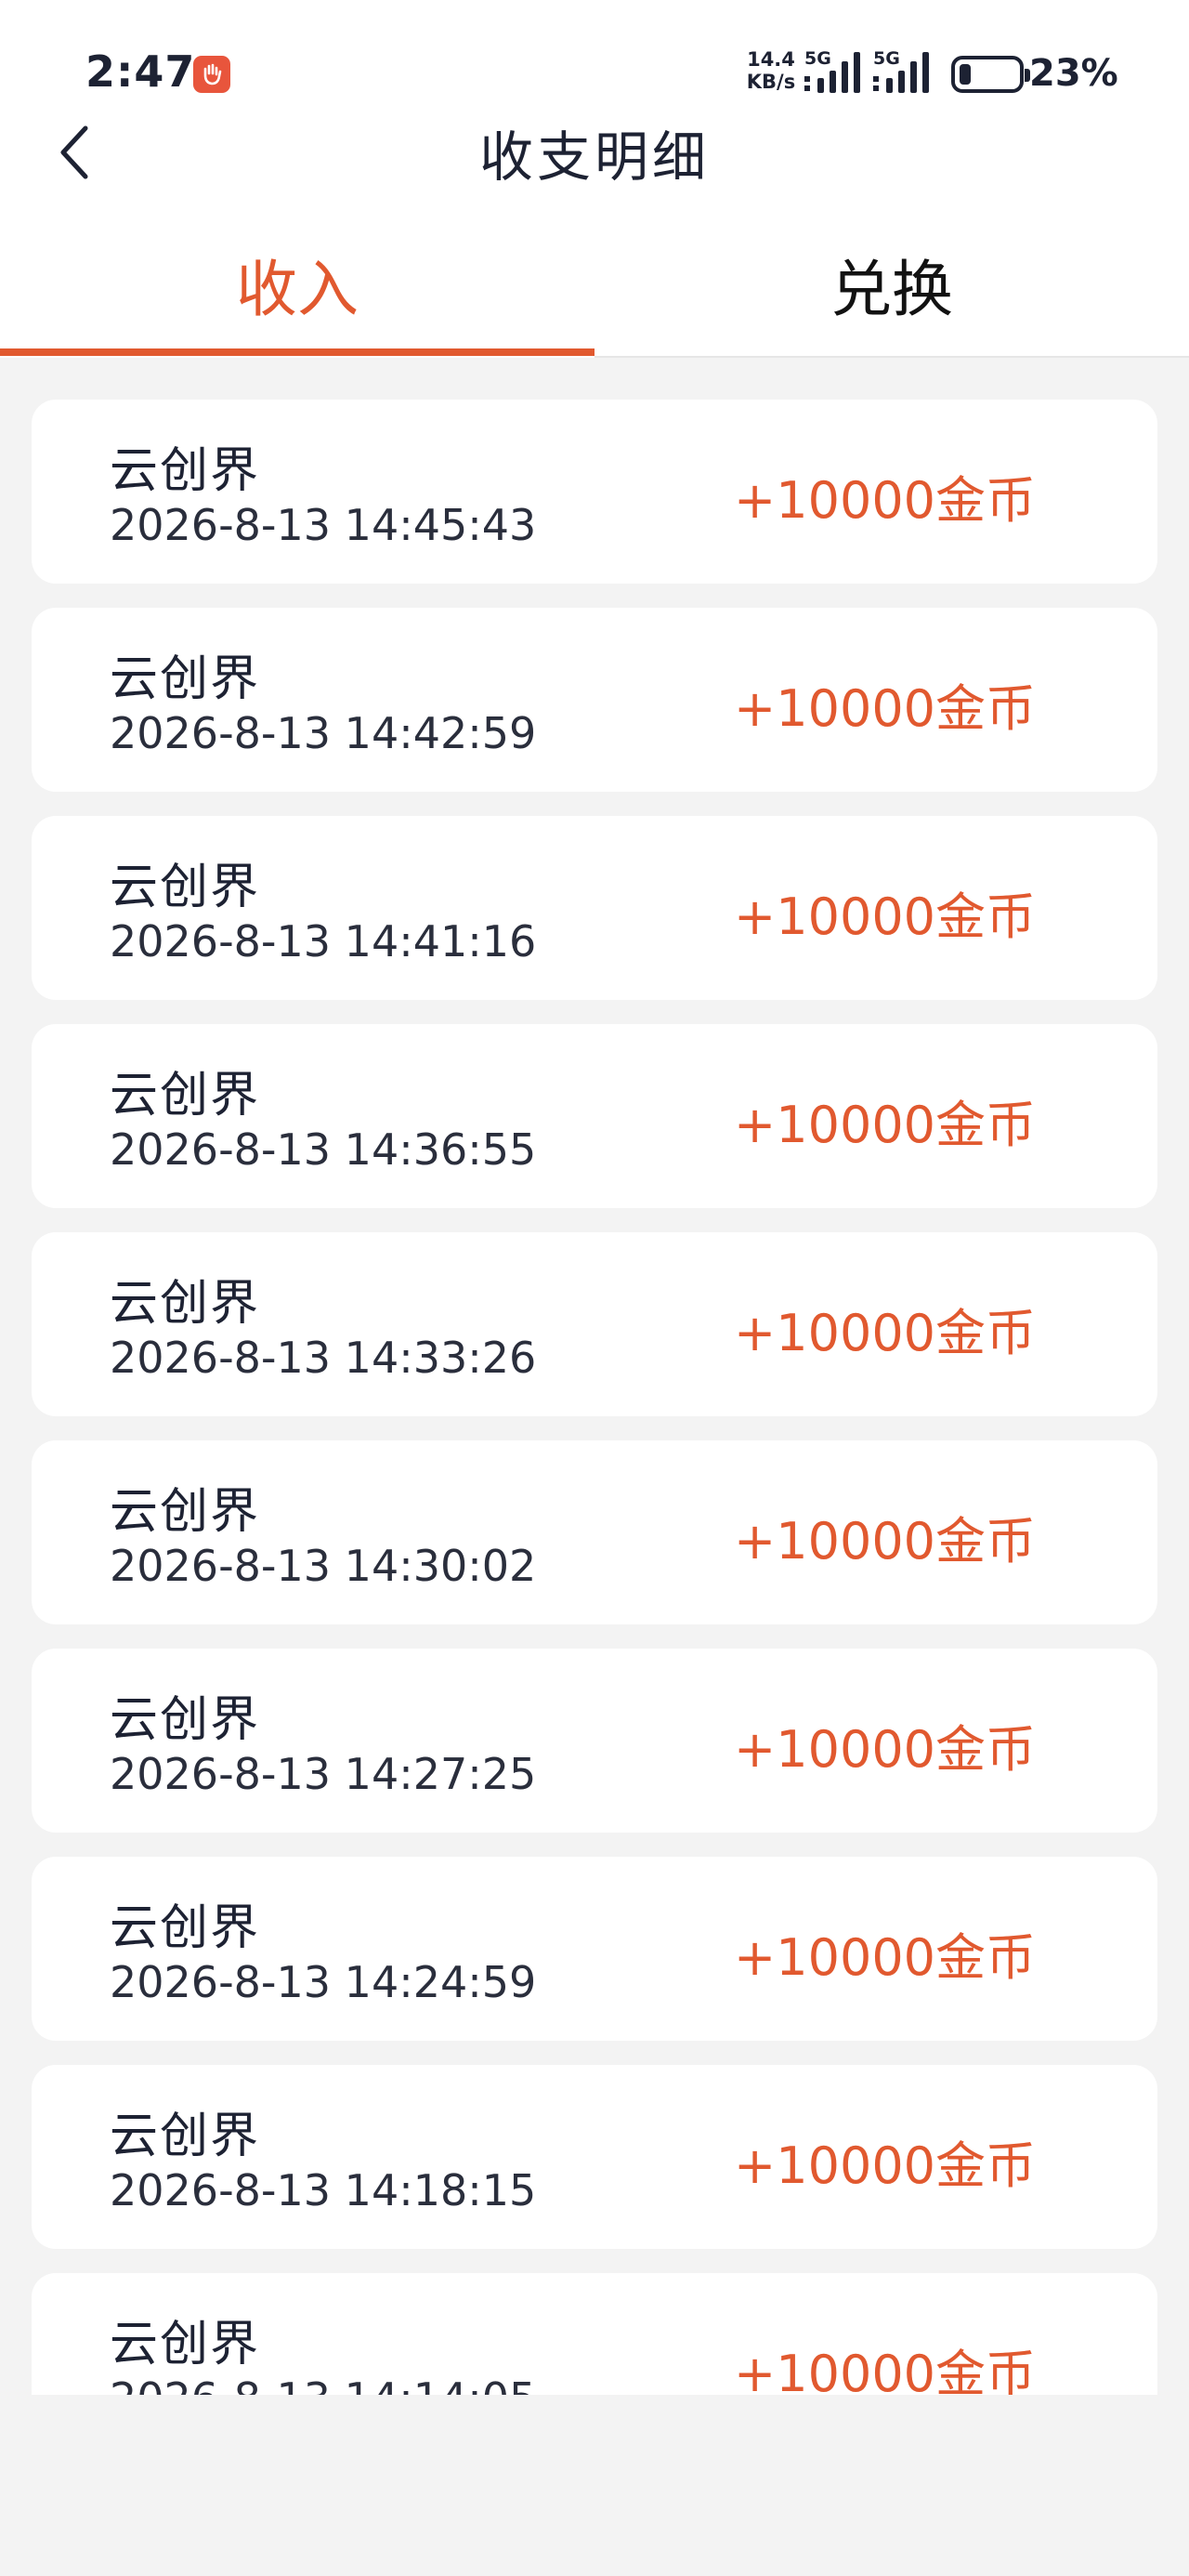  Describe the element at coordinates (594, 2157) in the screenshot. I see `list-item: 云创界 2026-8-13 14:18:15 +10000金币` at that location.